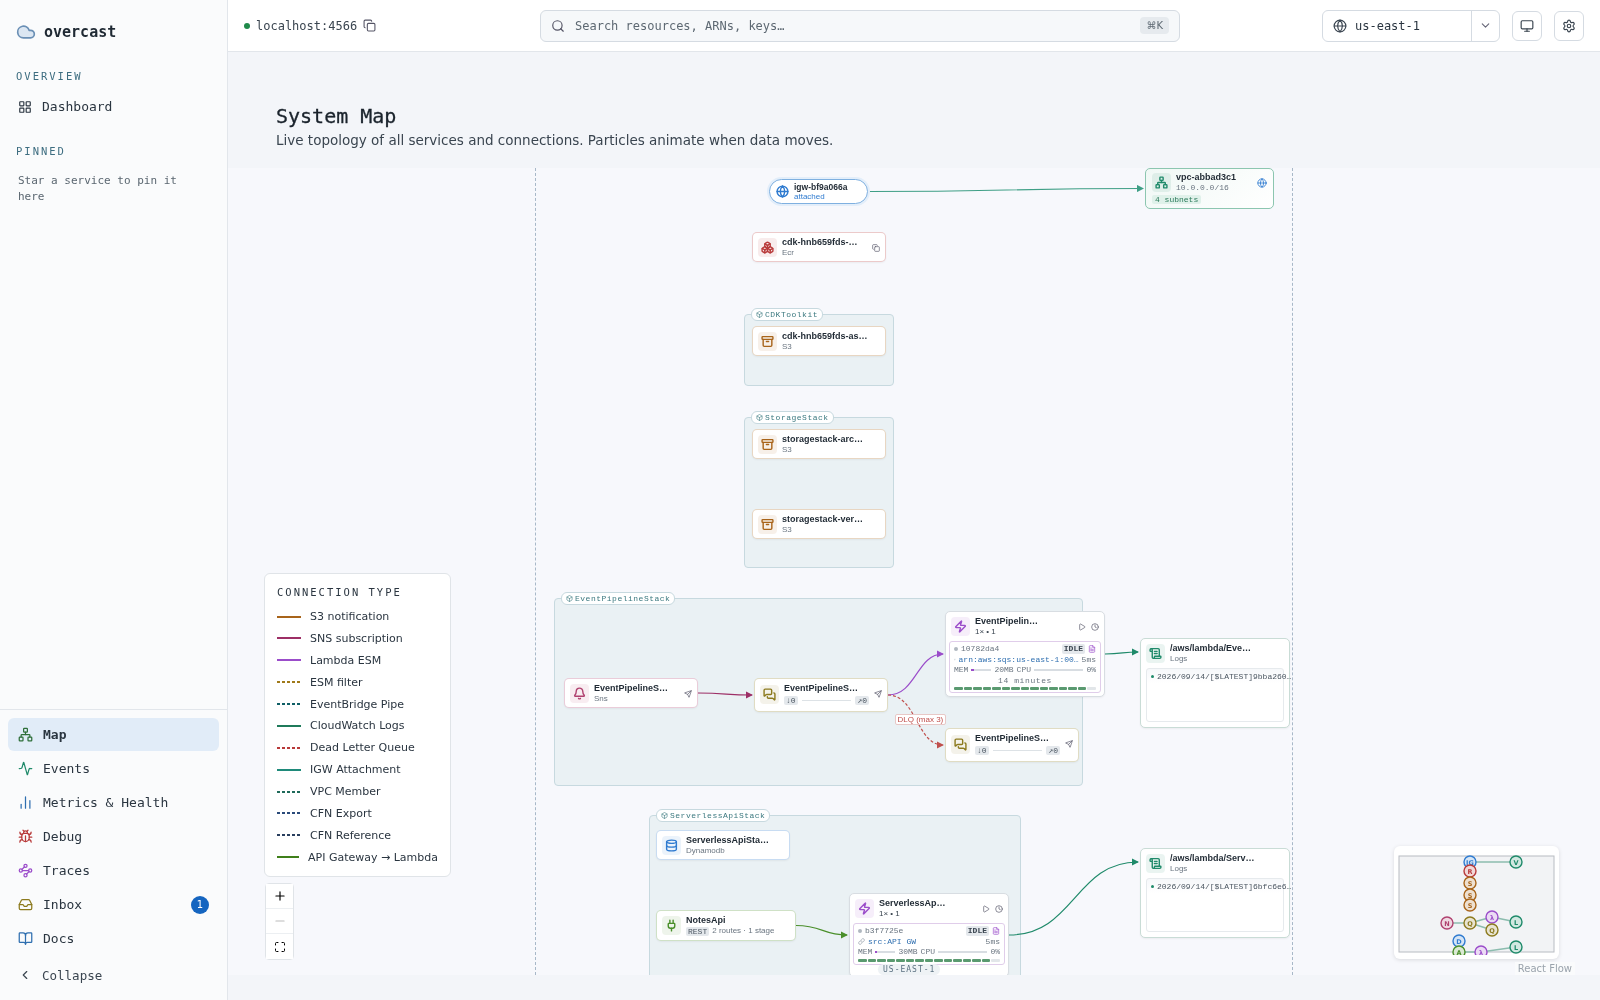 The height and width of the screenshot is (1000, 1600). What do you see at coordinates (80, 32) in the screenshot?
I see `brand-name: overcast` at bounding box center [80, 32].